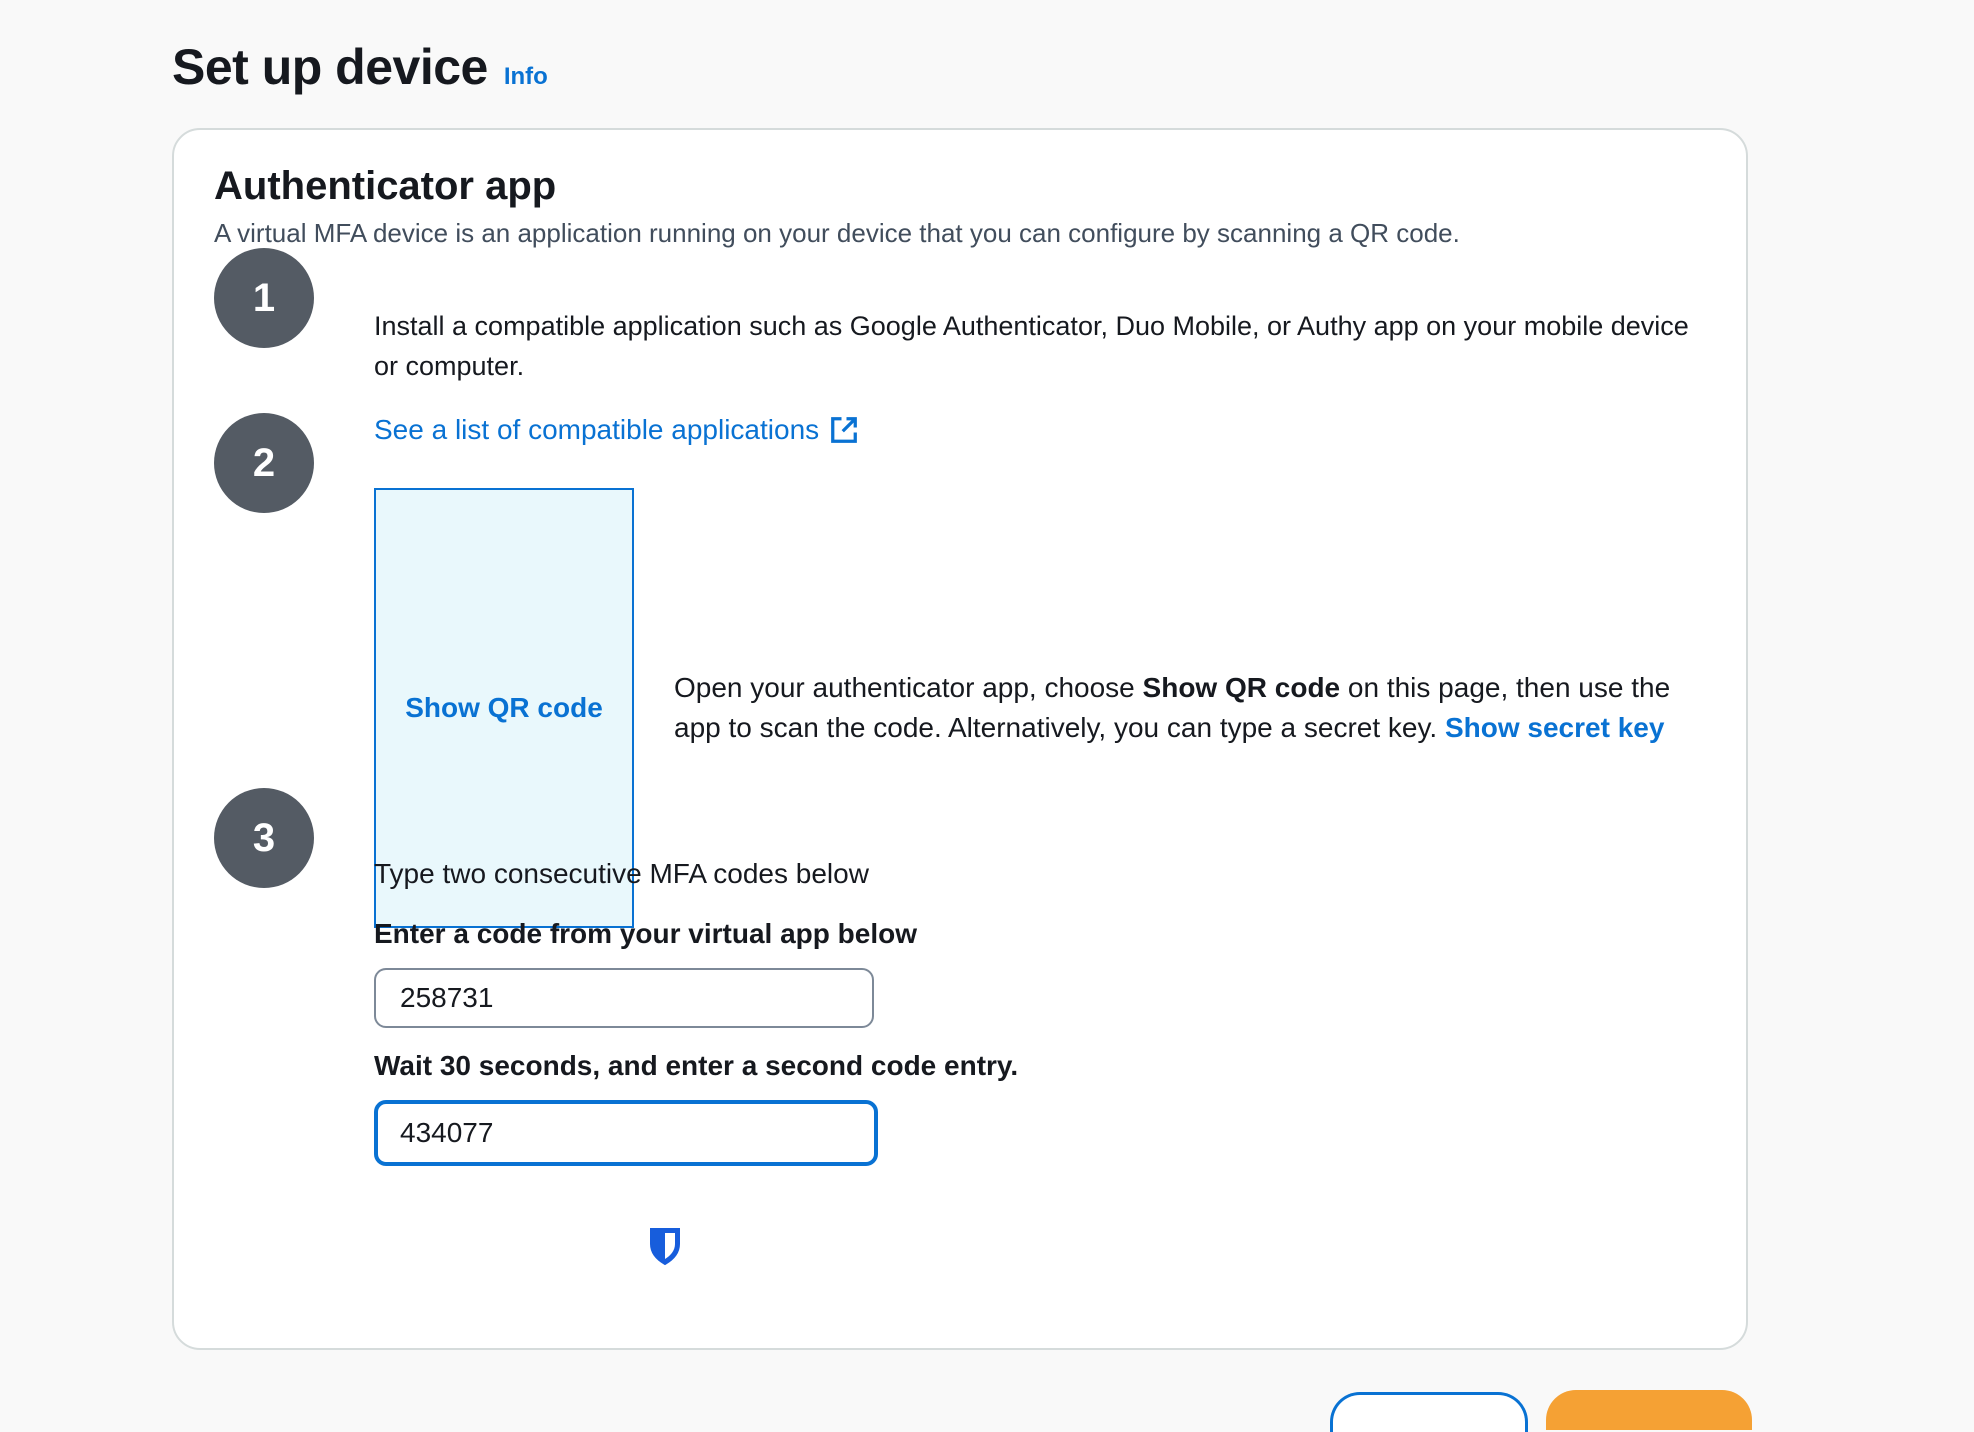 The width and height of the screenshot is (1974, 1432). What do you see at coordinates (624, 998) in the screenshot?
I see `first-mfa-code-input` at bounding box center [624, 998].